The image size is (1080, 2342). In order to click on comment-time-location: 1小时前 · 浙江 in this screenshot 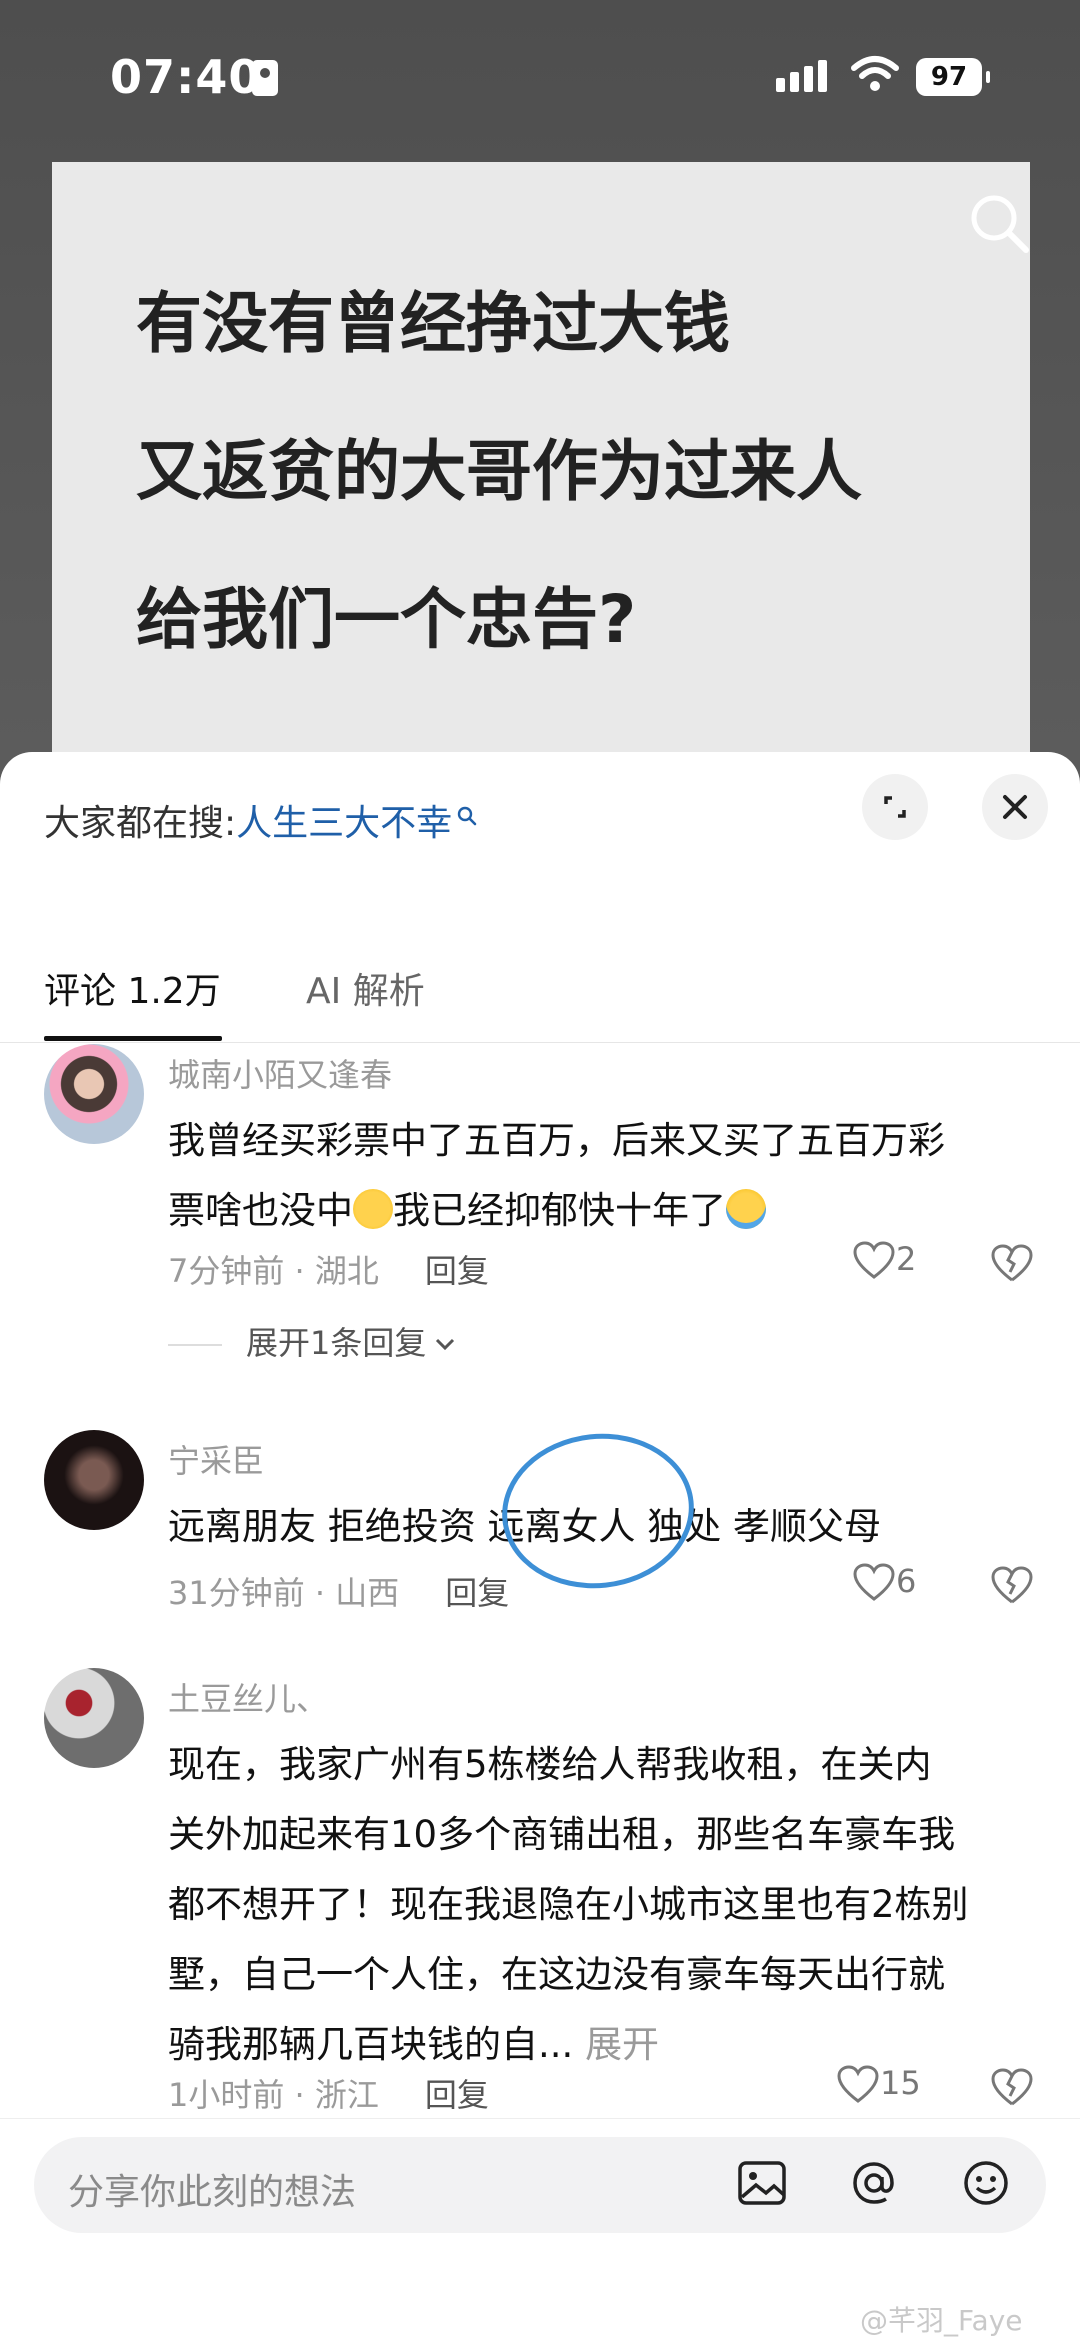, I will do `click(273, 2095)`.